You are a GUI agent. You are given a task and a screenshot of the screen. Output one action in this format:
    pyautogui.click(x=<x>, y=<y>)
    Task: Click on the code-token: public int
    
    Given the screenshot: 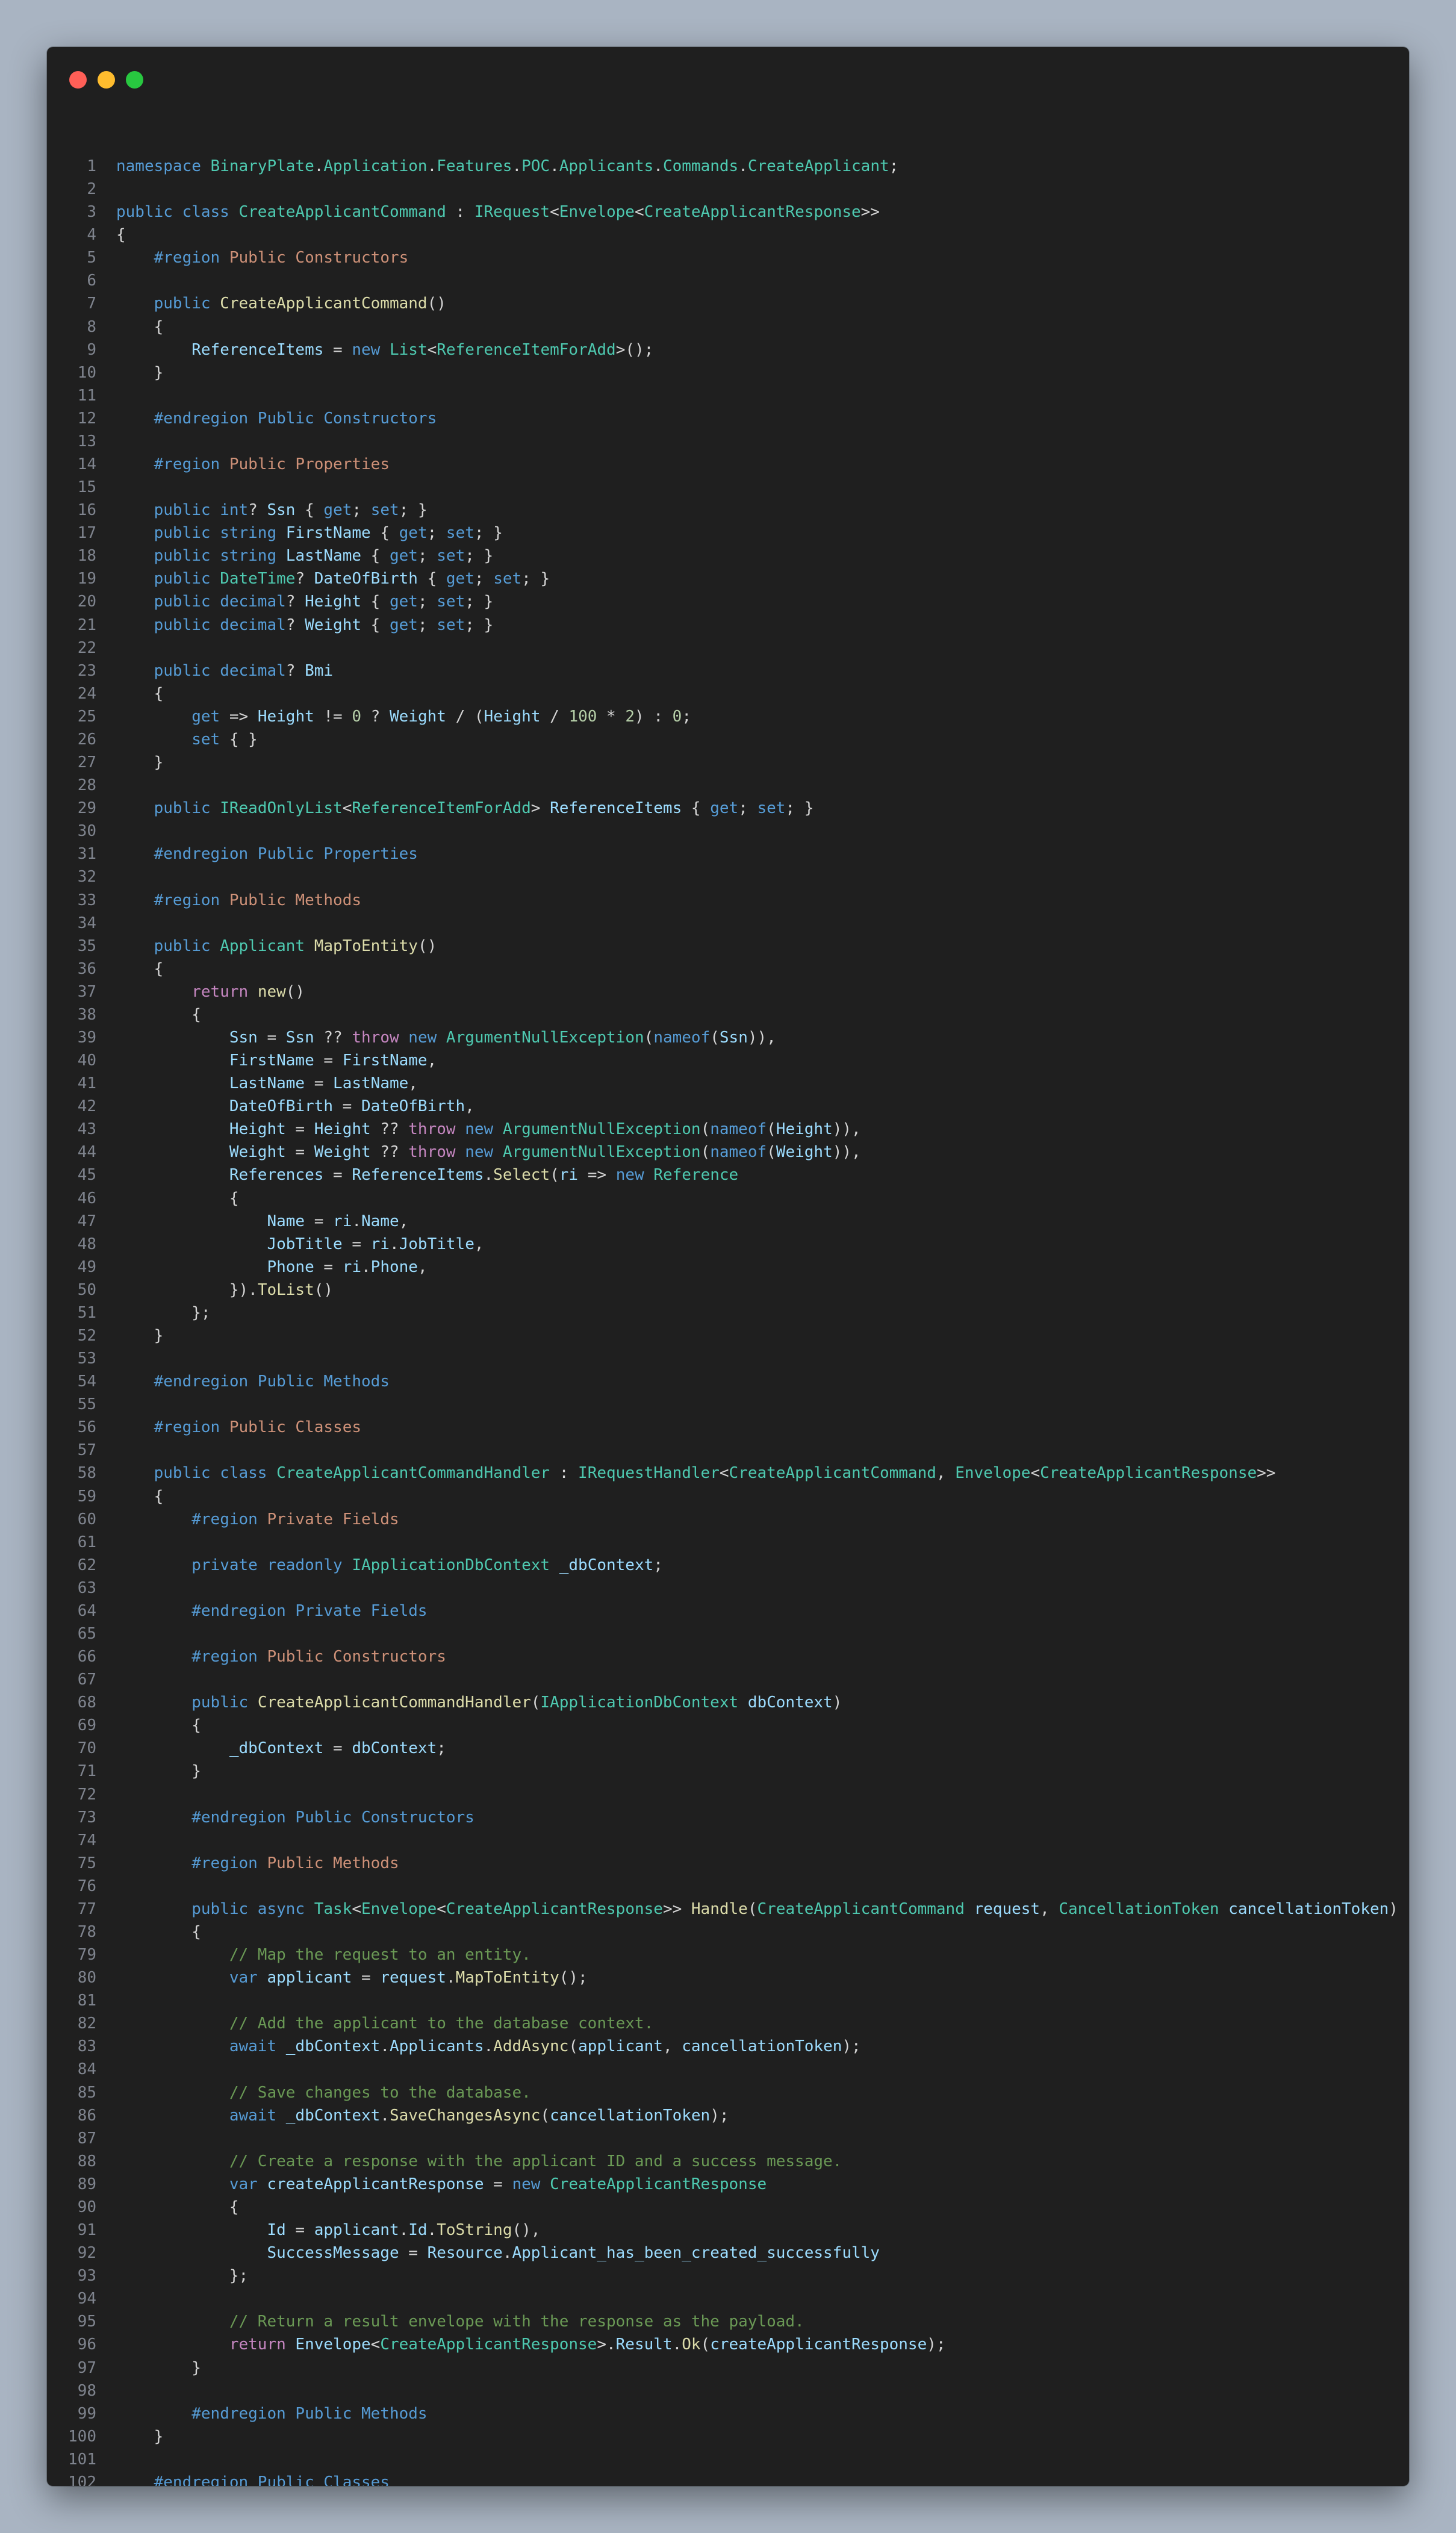 What is the action you would take?
    pyautogui.click(x=202, y=510)
    